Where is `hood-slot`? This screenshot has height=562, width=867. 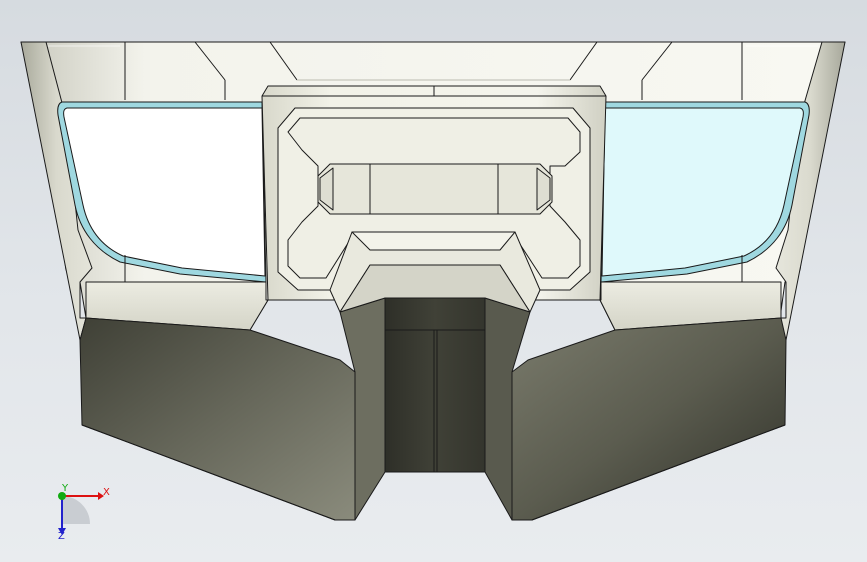 hood-slot is located at coordinates (435, 189).